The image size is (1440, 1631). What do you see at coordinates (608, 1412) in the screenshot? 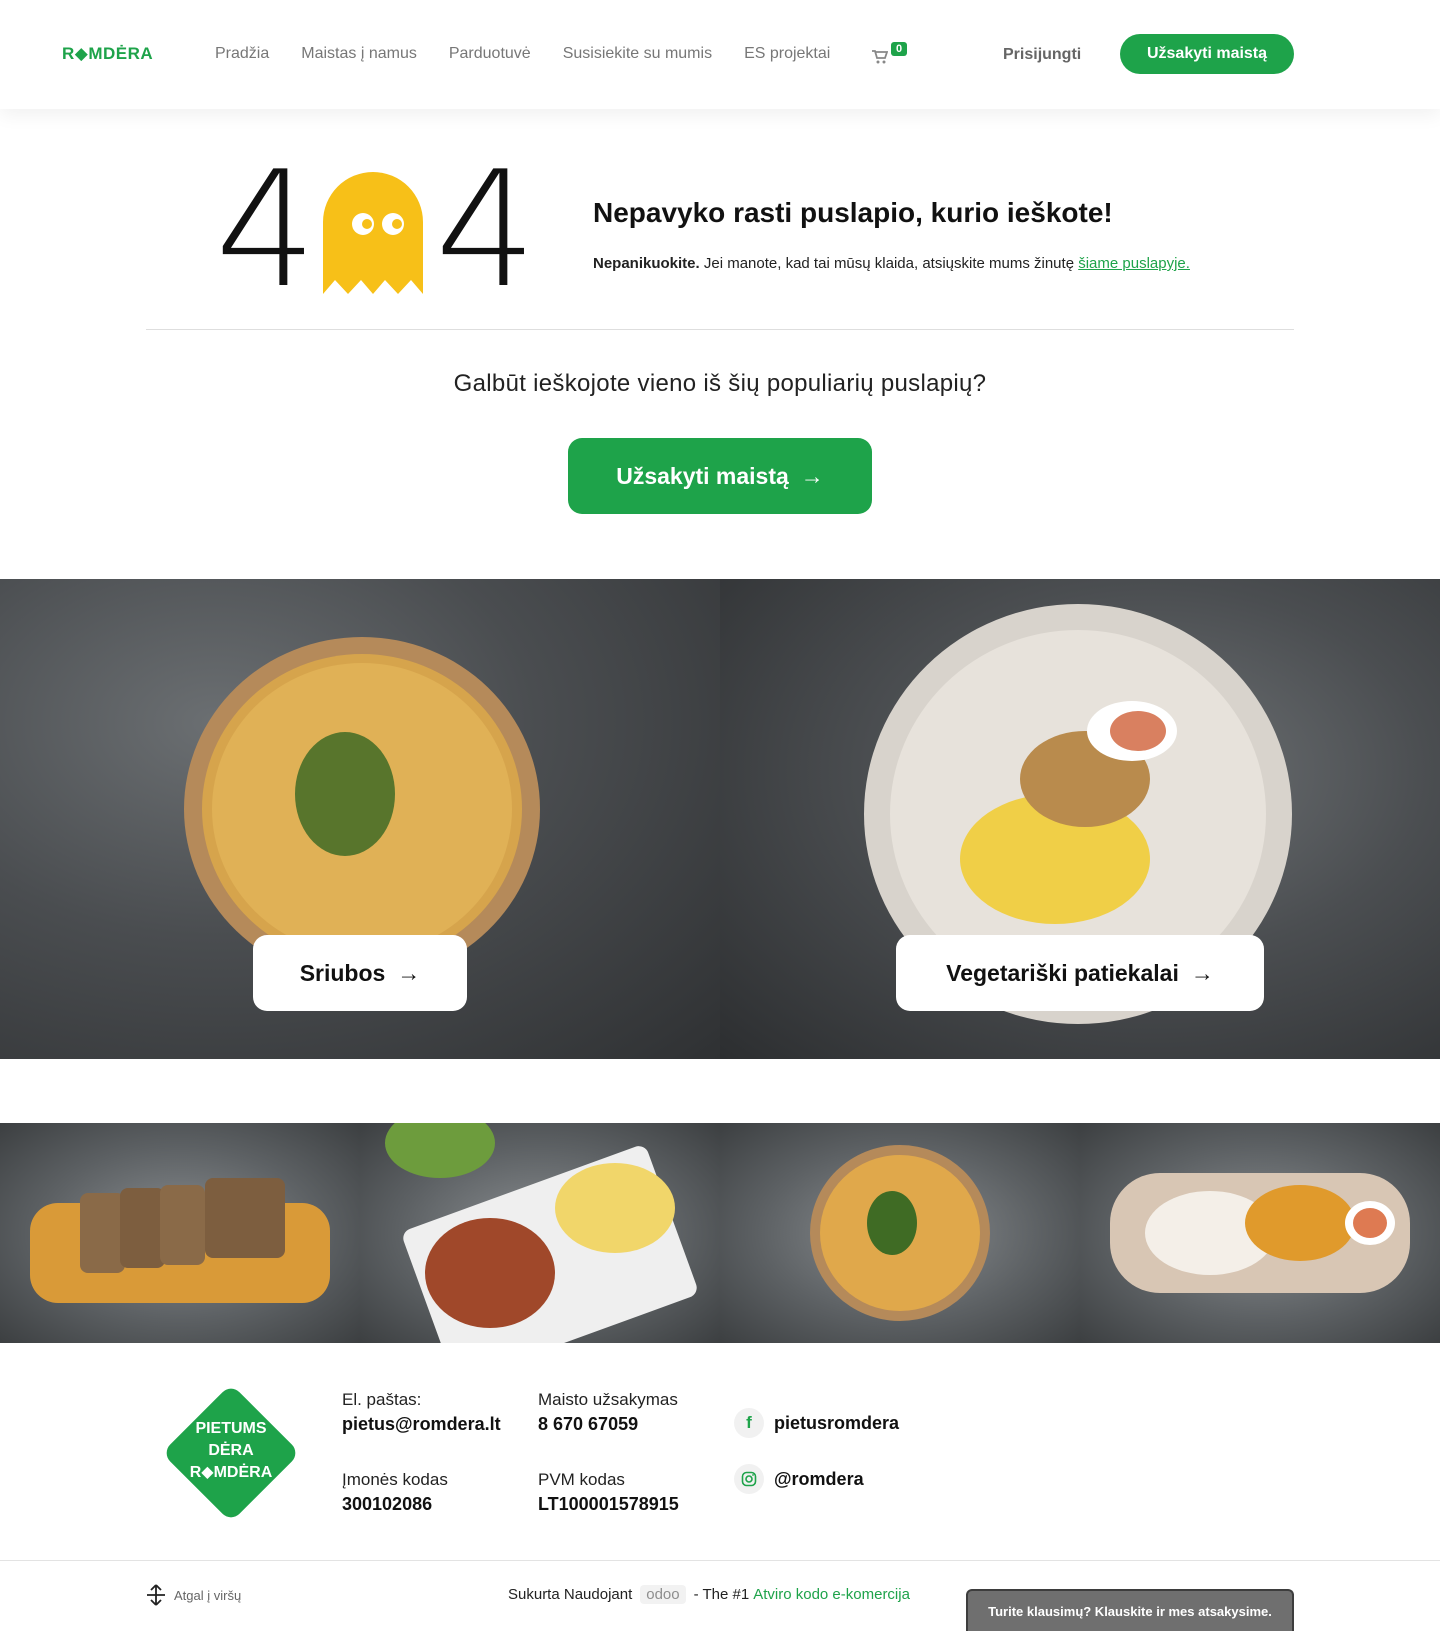
I see `footer-order-phone: Maisto užsakymas 8 670 67059` at bounding box center [608, 1412].